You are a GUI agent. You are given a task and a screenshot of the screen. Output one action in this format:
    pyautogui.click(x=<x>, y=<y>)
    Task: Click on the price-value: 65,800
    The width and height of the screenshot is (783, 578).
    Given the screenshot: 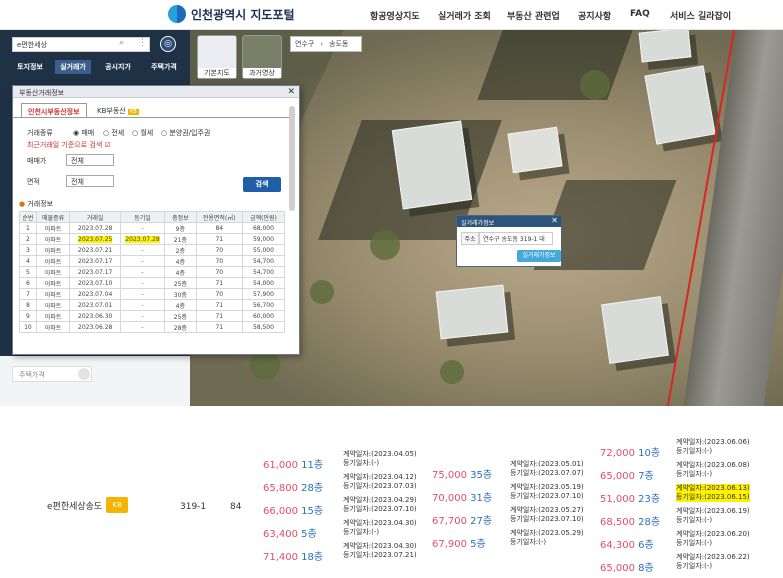 What is the action you would take?
    pyautogui.click(x=282, y=488)
    